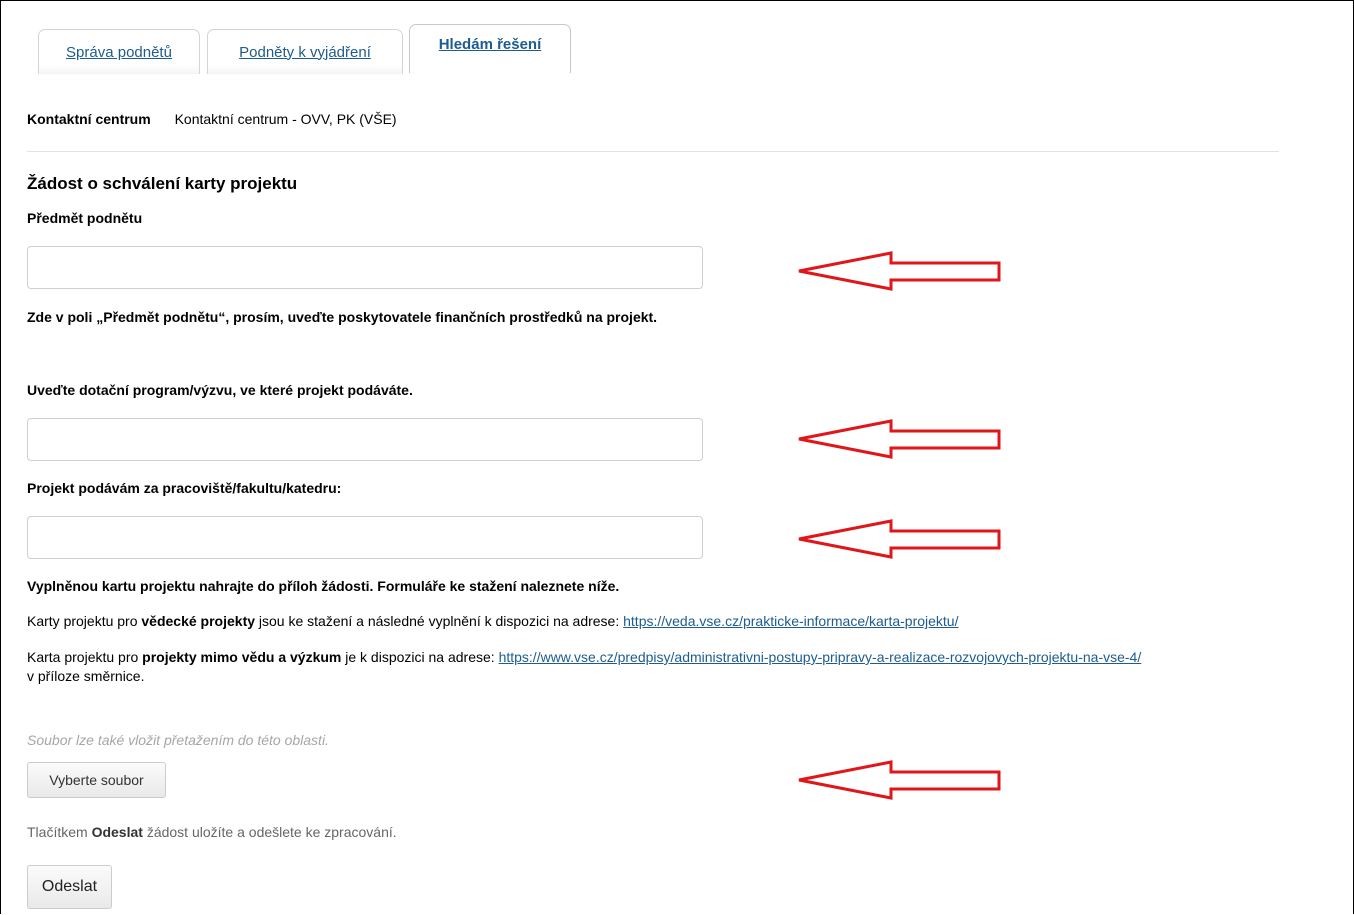  What do you see at coordinates (117, 832) in the screenshot?
I see `submit-note-bold: Odeslat` at bounding box center [117, 832].